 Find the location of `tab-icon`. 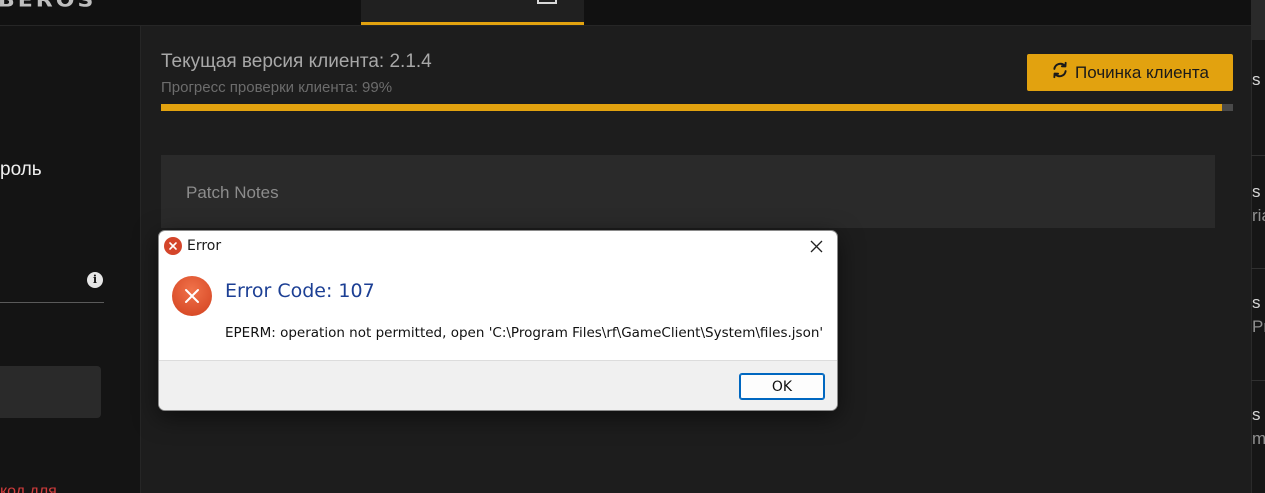

tab-icon is located at coordinates (547, 2).